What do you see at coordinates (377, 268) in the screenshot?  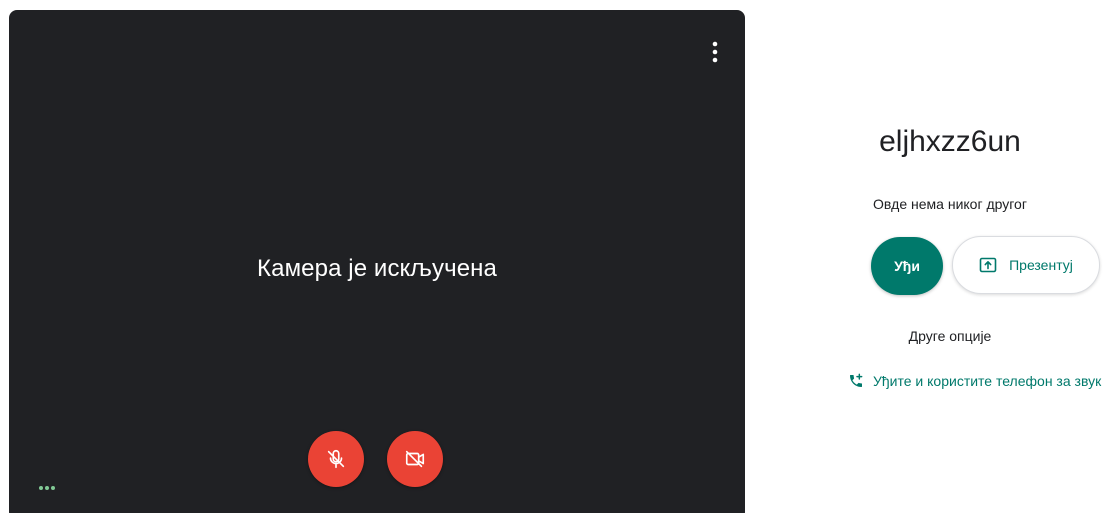 I see `camera-off-message: Камера је искључена` at bounding box center [377, 268].